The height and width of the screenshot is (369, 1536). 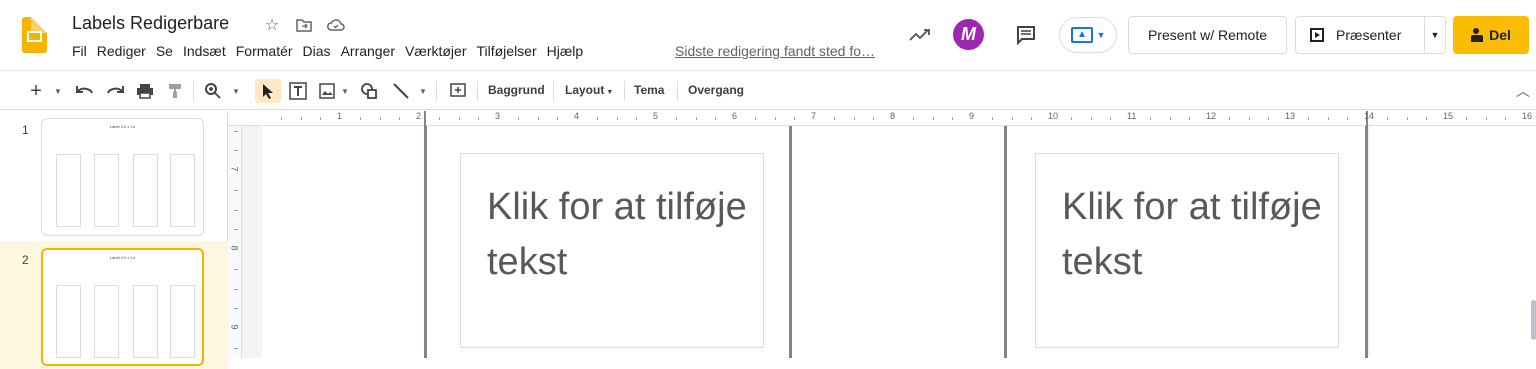 What do you see at coordinates (1026, 35) in the screenshot?
I see `comments-icon` at bounding box center [1026, 35].